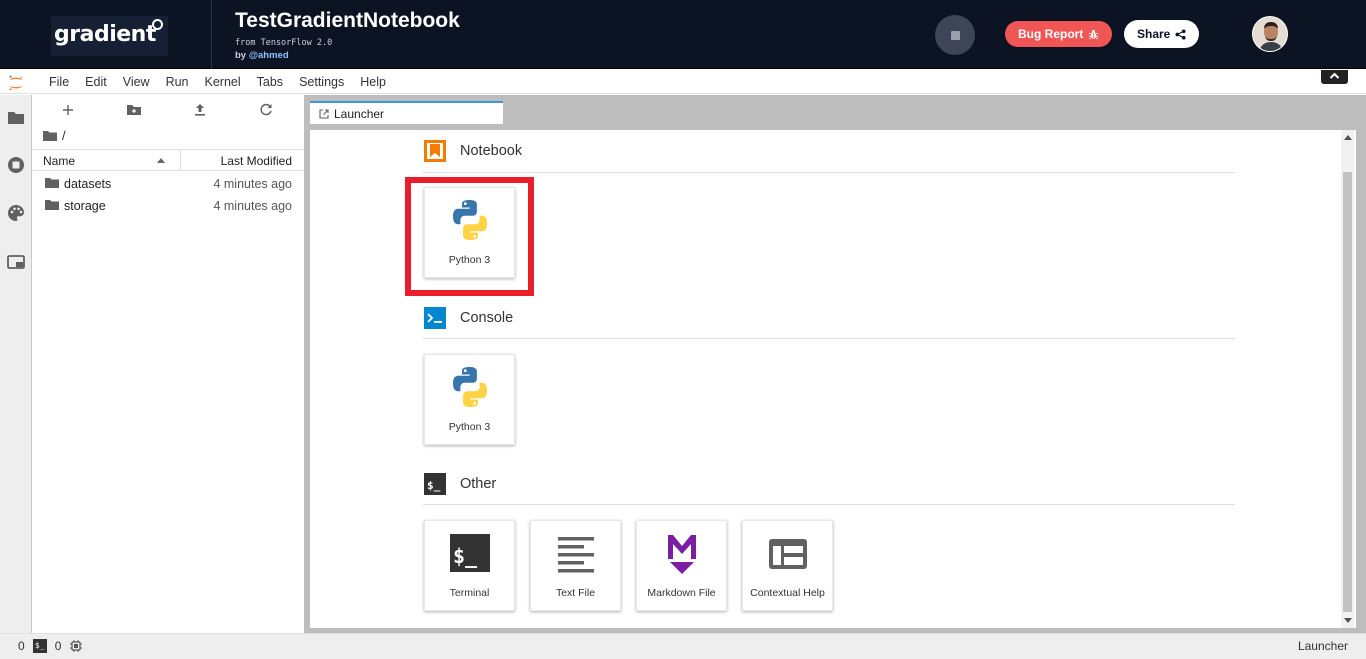  What do you see at coordinates (64, 135) in the screenshot?
I see `breadcrumb-root: /` at bounding box center [64, 135].